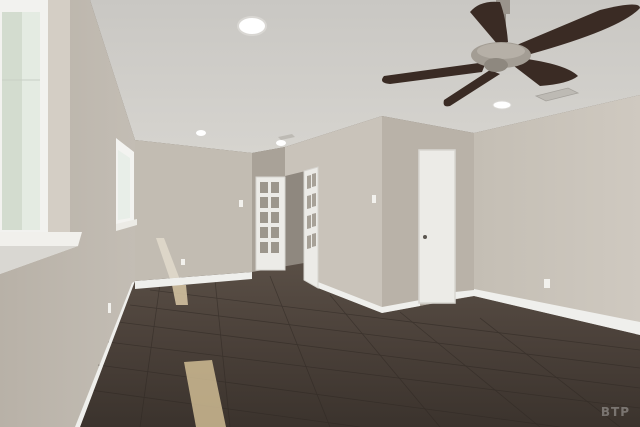 This screenshot has height=427, width=640. Describe the element at coordinates (615, 412) in the screenshot. I see `watermark-text: BTP` at that location.